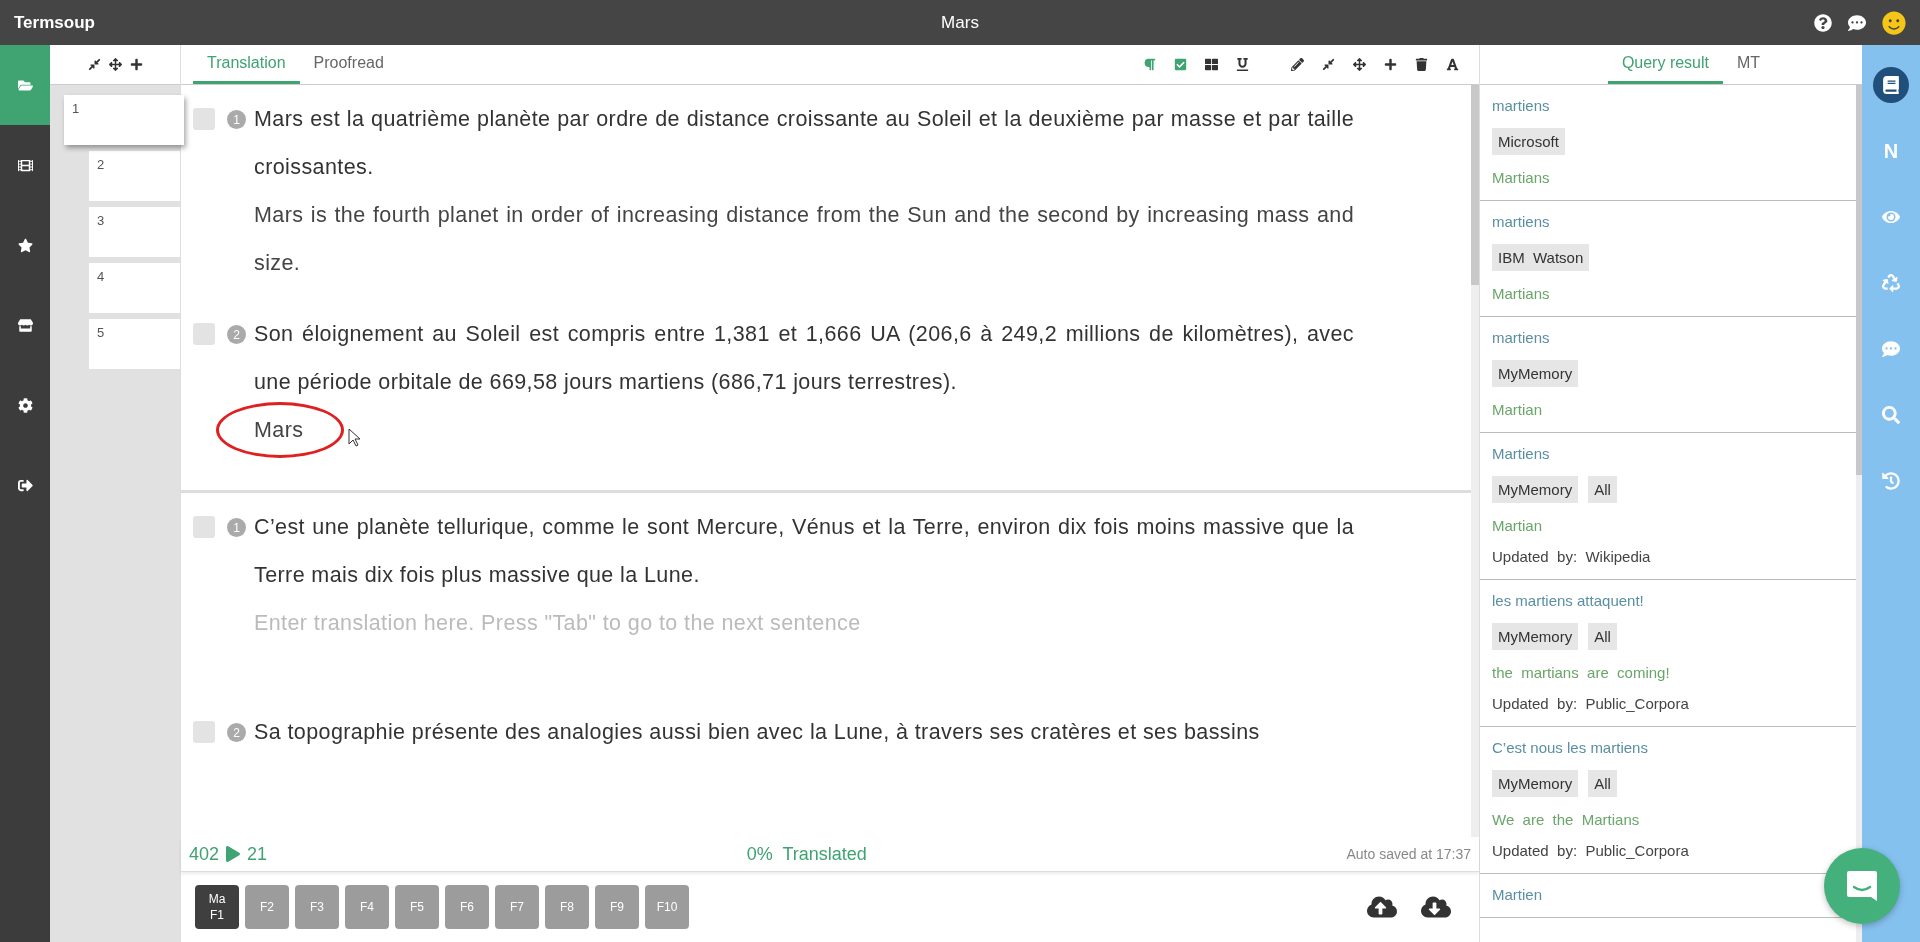 The image size is (1920, 942). I want to click on result-target: We are the Martians, so click(1668, 819).